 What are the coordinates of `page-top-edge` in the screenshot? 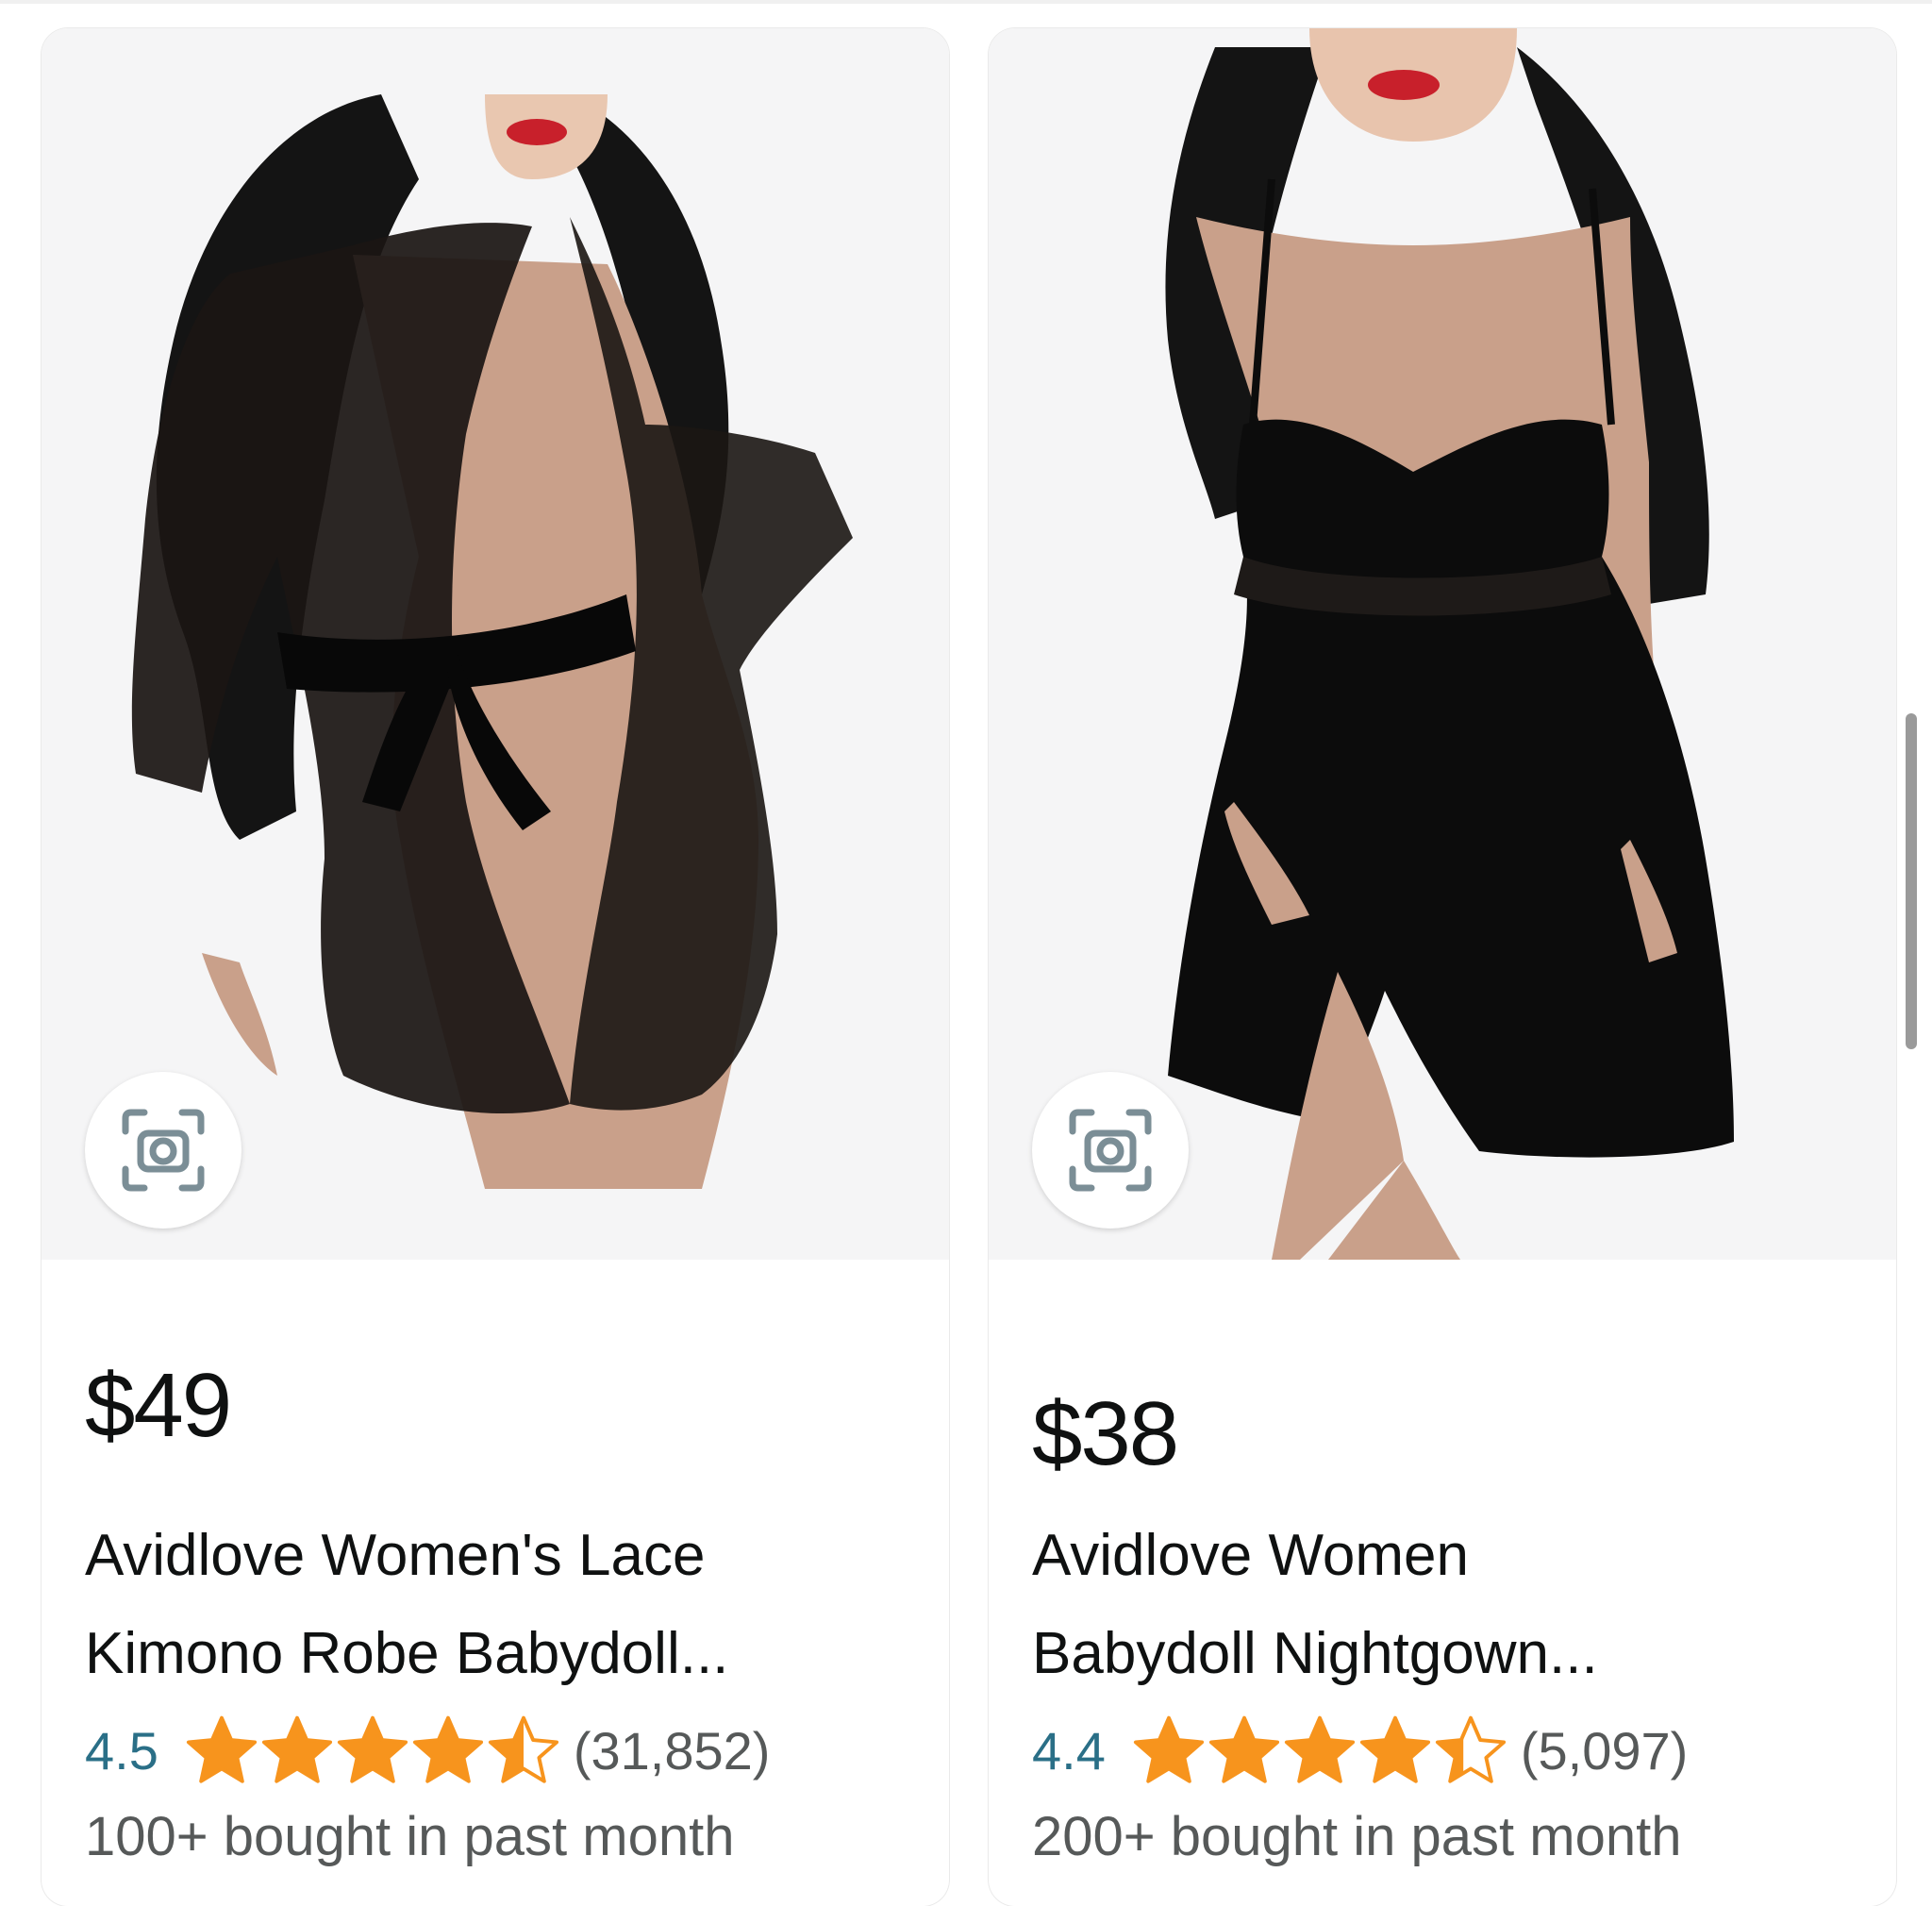 It's located at (966, 2).